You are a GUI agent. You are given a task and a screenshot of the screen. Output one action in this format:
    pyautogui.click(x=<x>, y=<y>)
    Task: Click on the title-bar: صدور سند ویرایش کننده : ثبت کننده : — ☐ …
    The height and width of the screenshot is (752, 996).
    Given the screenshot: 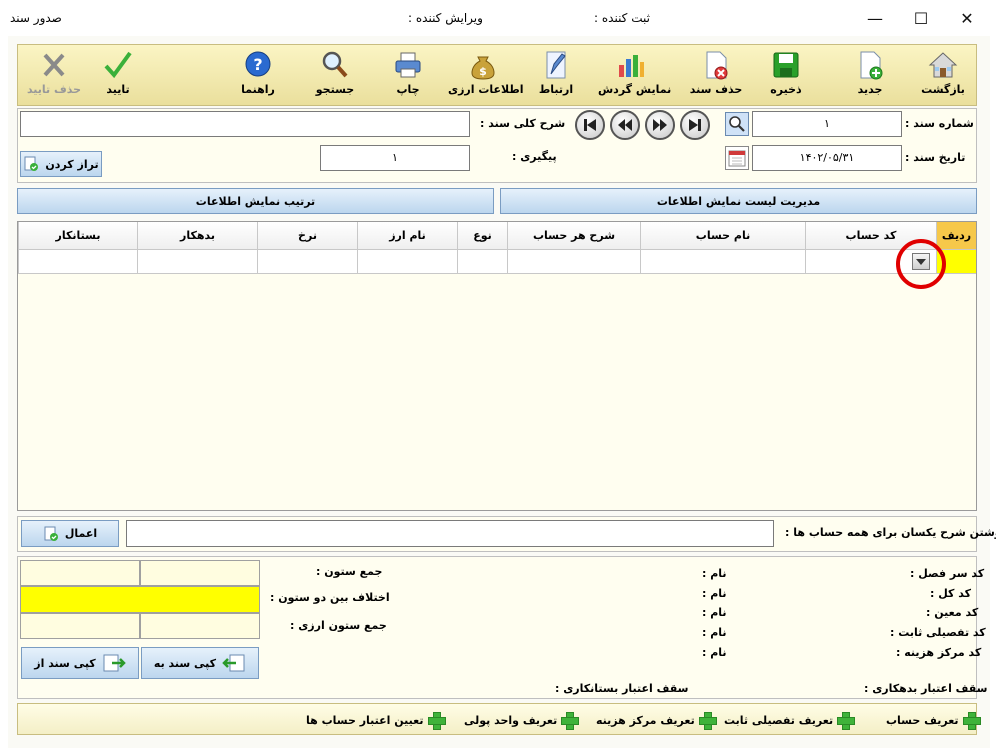 What is the action you would take?
    pyautogui.click(x=498, y=18)
    